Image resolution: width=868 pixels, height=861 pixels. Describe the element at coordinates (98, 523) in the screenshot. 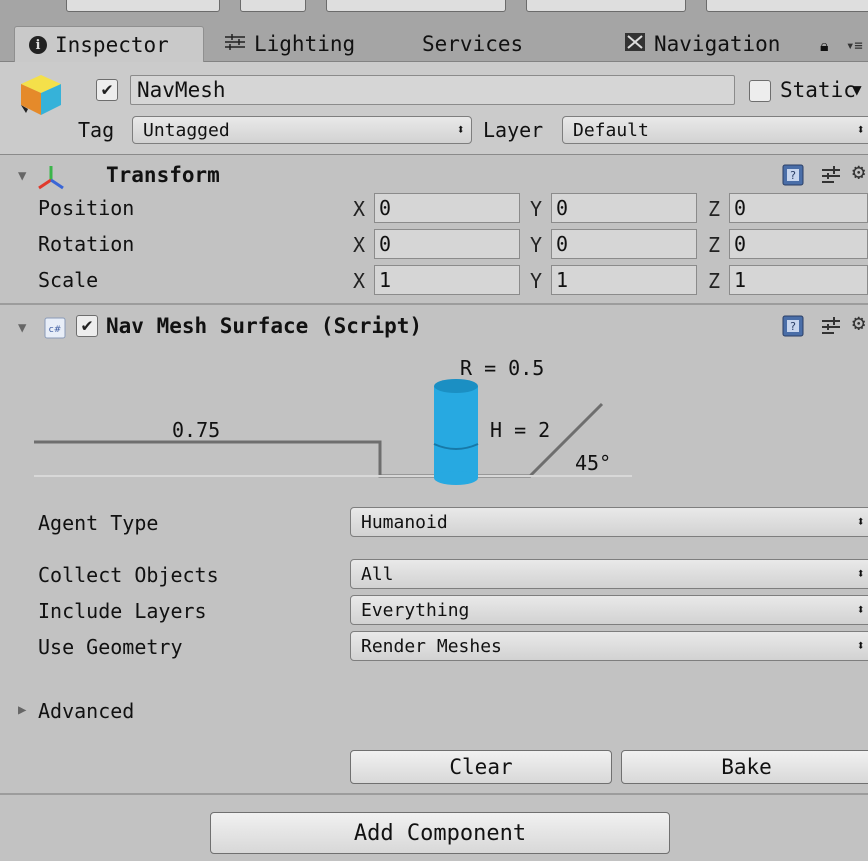

I see `agent-type-label: Agent Type` at that location.